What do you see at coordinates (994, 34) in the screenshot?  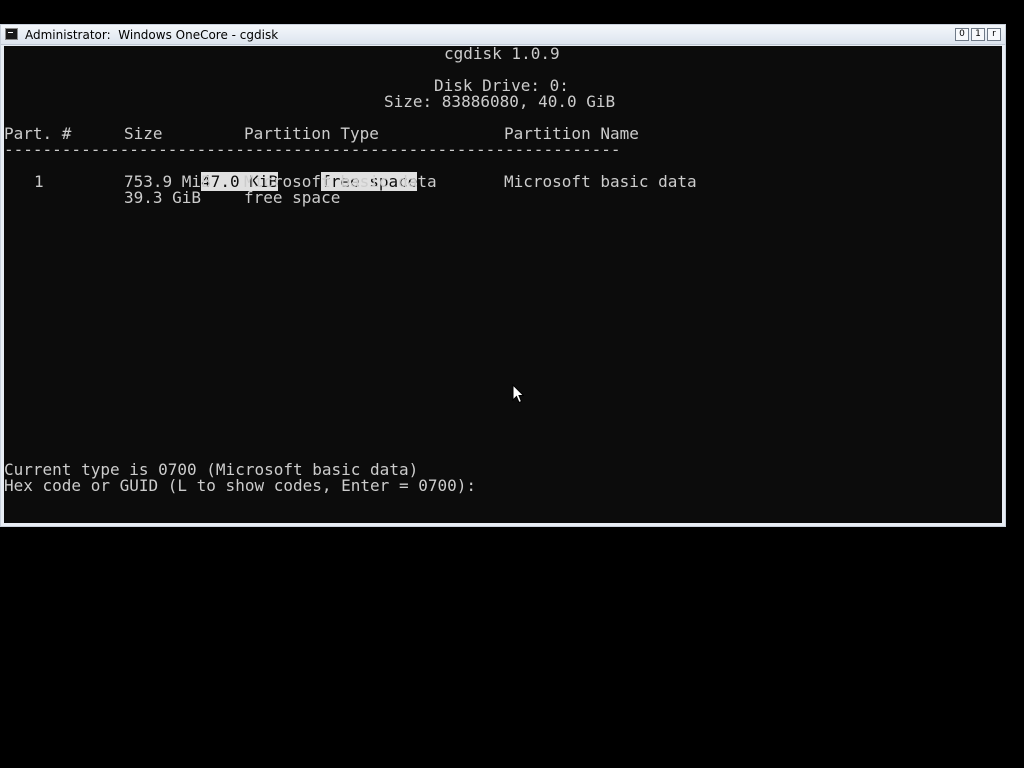 I see `close-button: r` at bounding box center [994, 34].